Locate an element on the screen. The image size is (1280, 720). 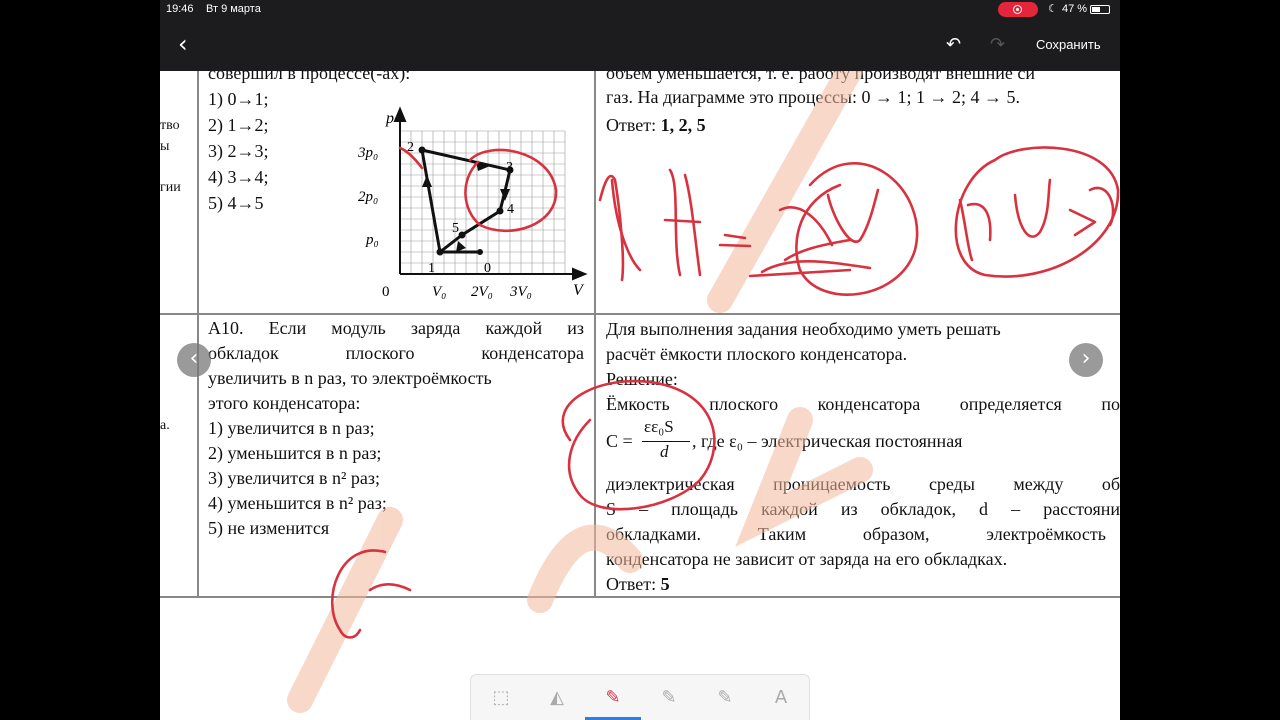
chevron-right-icon: › is located at coordinates (1086, 358).